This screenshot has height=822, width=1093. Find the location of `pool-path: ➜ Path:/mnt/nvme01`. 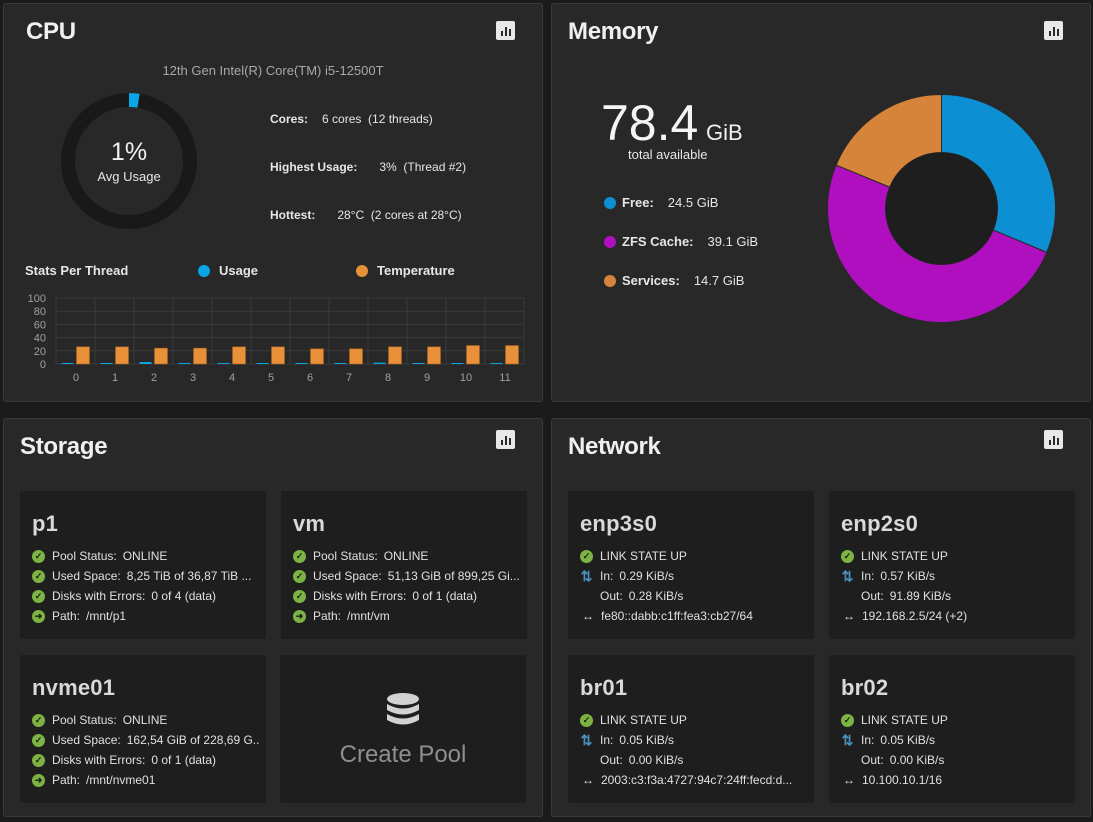

pool-path: ➜ Path:/mnt/nvme01 is located at coordinates (93, 780).